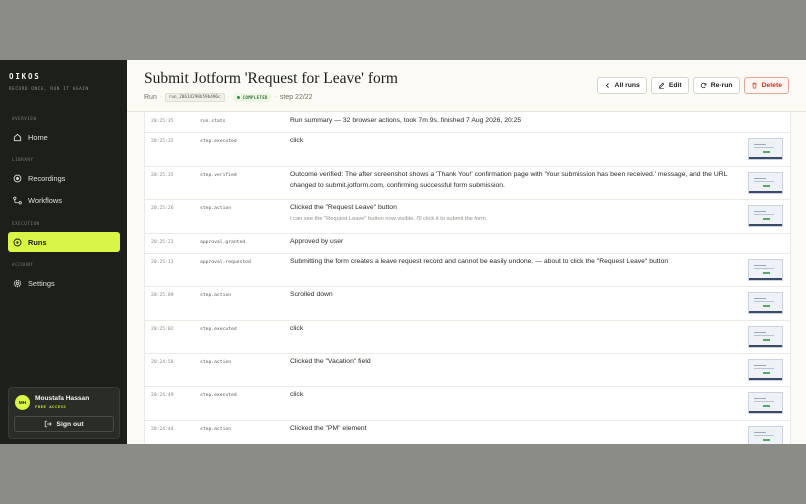 This screenshot has height=504, width=806. What do you see at coordinates (162, 242) in the screenshot?
I see `log-time: 20:25:23` at bounding box center [162, 242].